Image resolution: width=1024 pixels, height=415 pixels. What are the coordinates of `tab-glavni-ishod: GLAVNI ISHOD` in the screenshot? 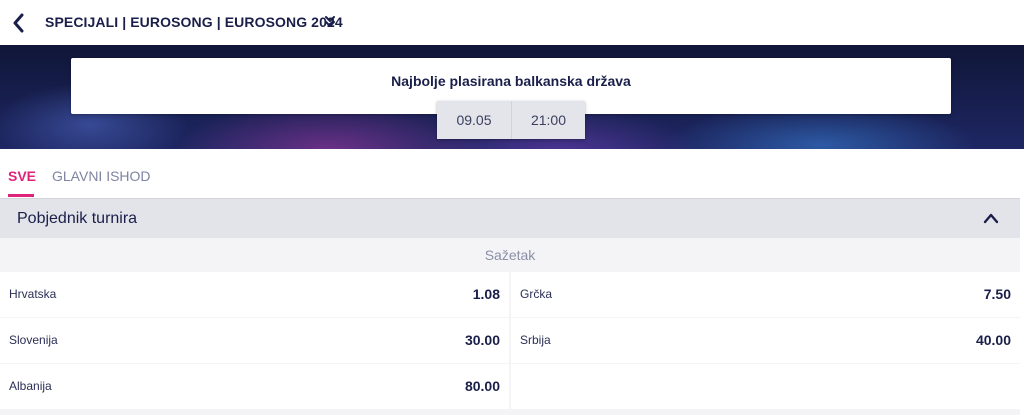 It's located at (101, 176).